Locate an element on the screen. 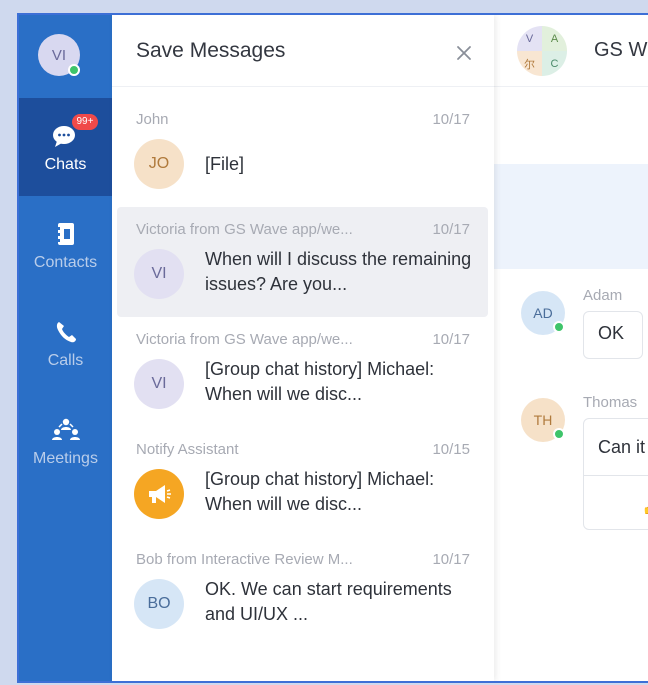 The image size is (648, 685). megaphone-icon is located at coordinates (159, 494).